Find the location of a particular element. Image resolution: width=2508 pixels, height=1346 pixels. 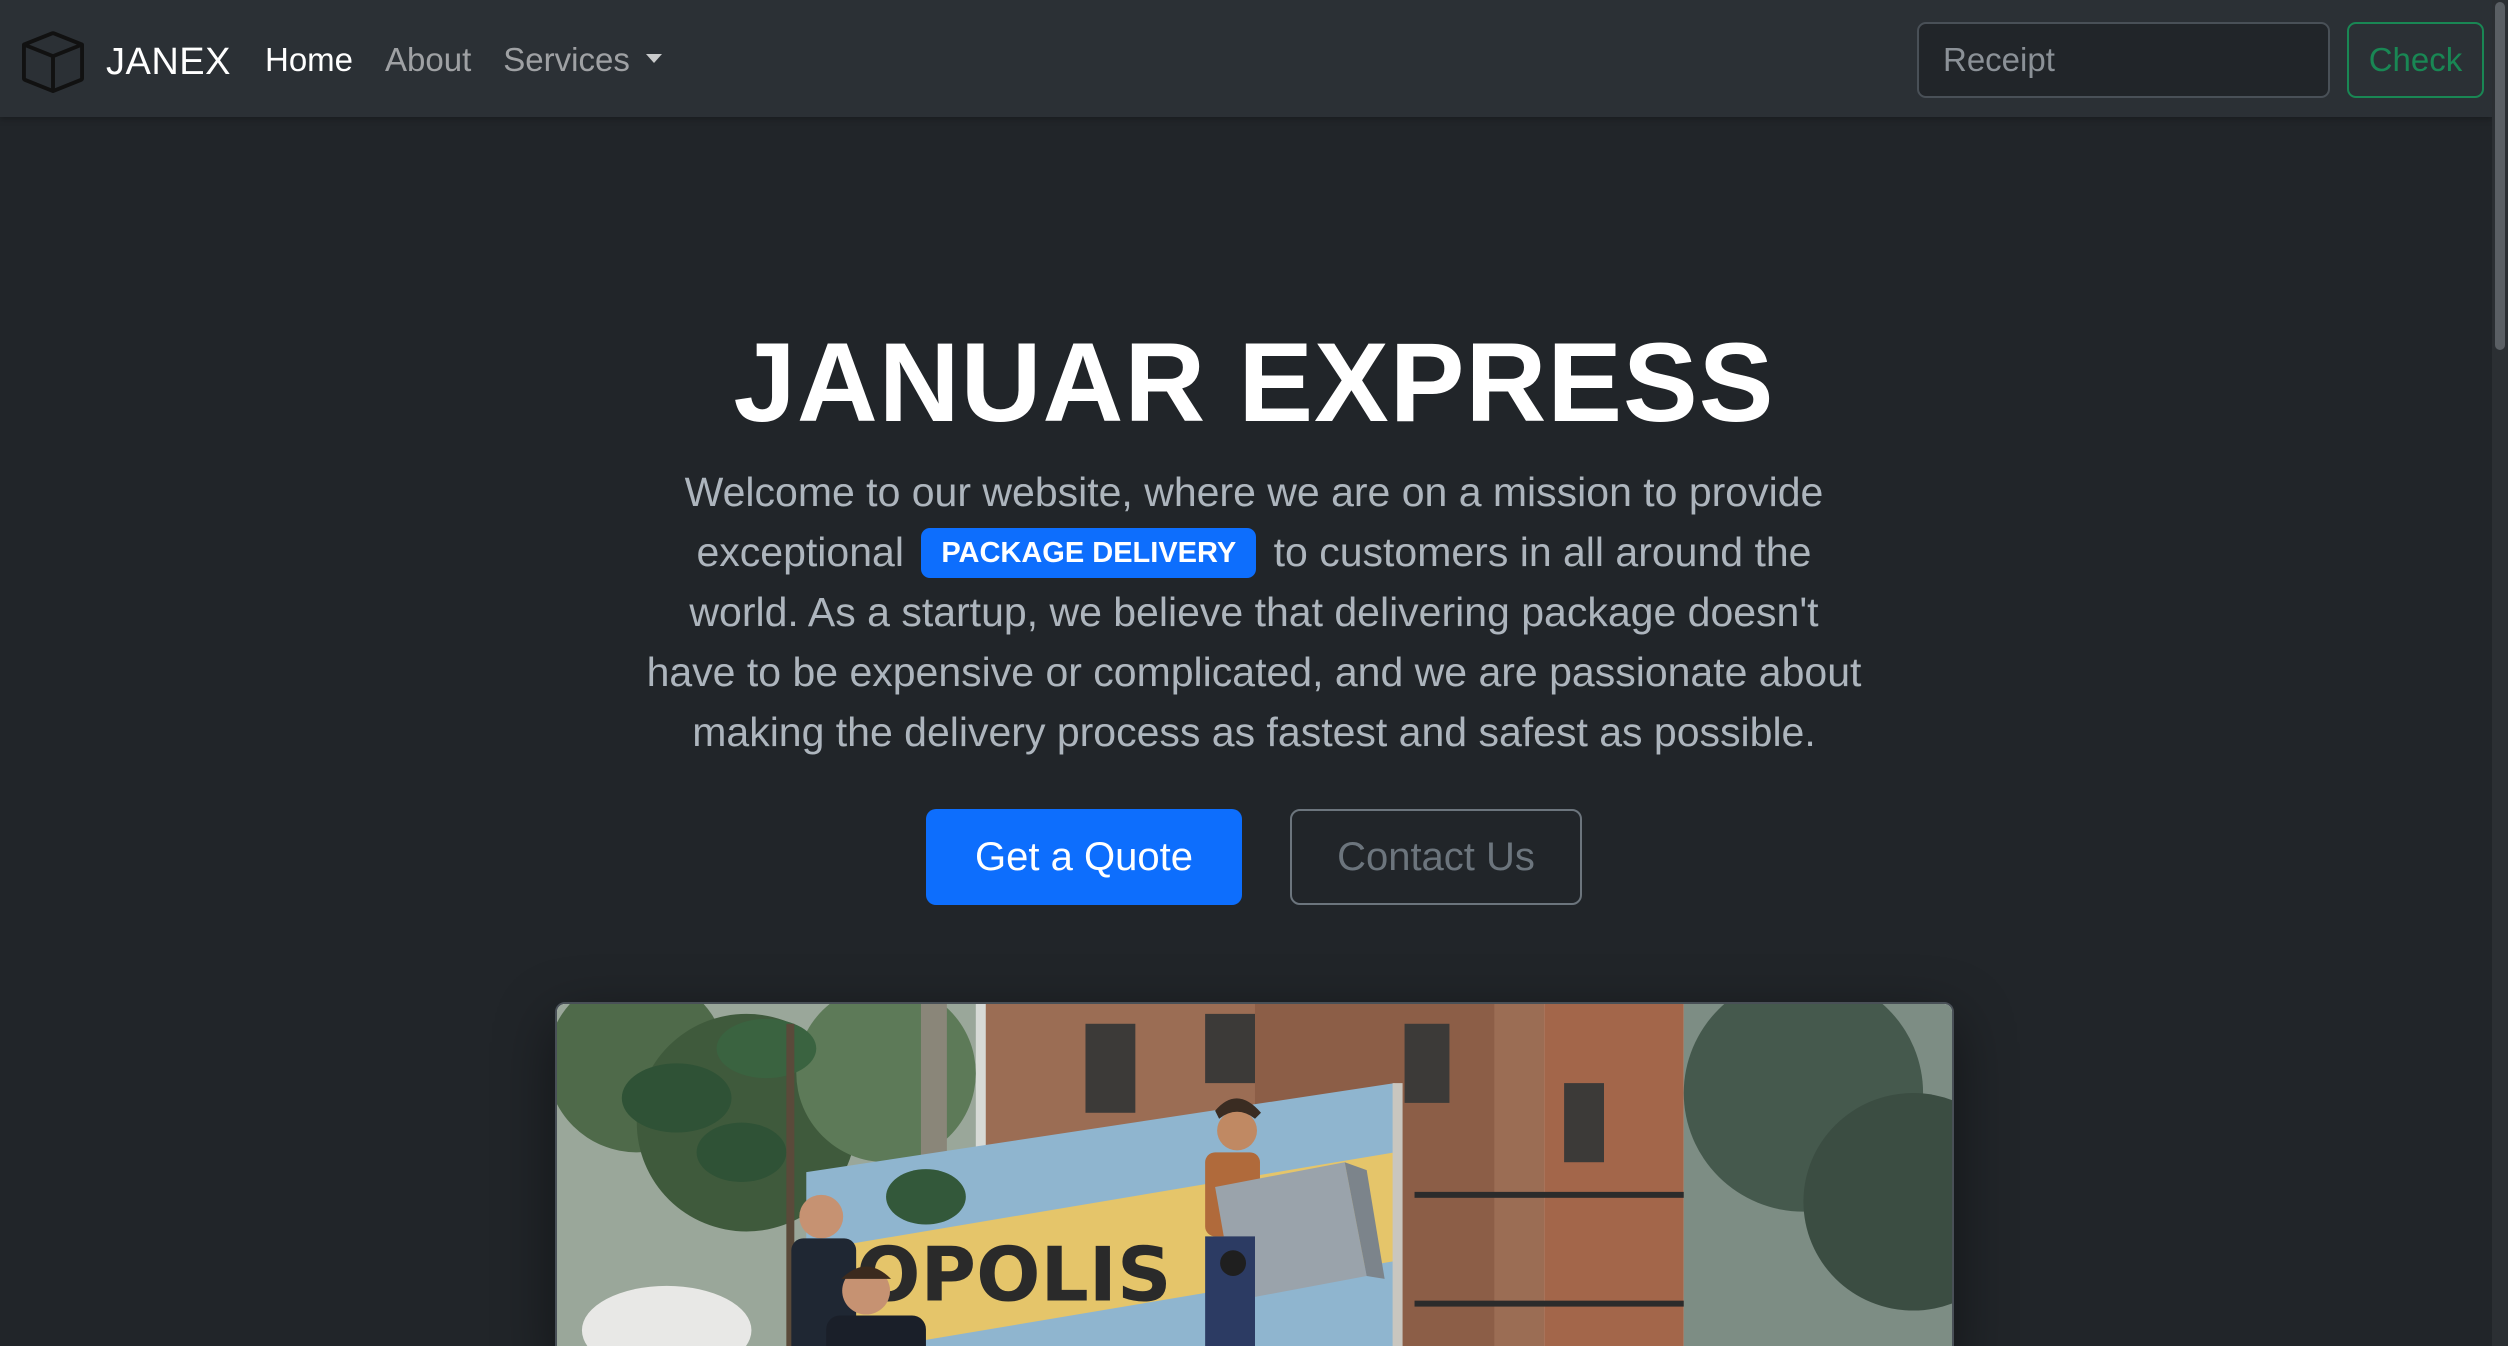

brand-link: JANEX is located at coordinates (126, 62).